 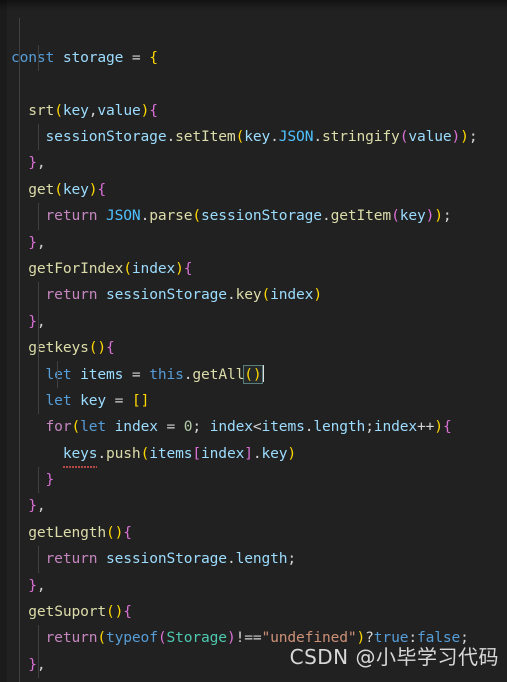 What do you see at coordinates (253, 612) in the screenshot?
I see `code-line: remove(key){` at bounding box center [253, 612].